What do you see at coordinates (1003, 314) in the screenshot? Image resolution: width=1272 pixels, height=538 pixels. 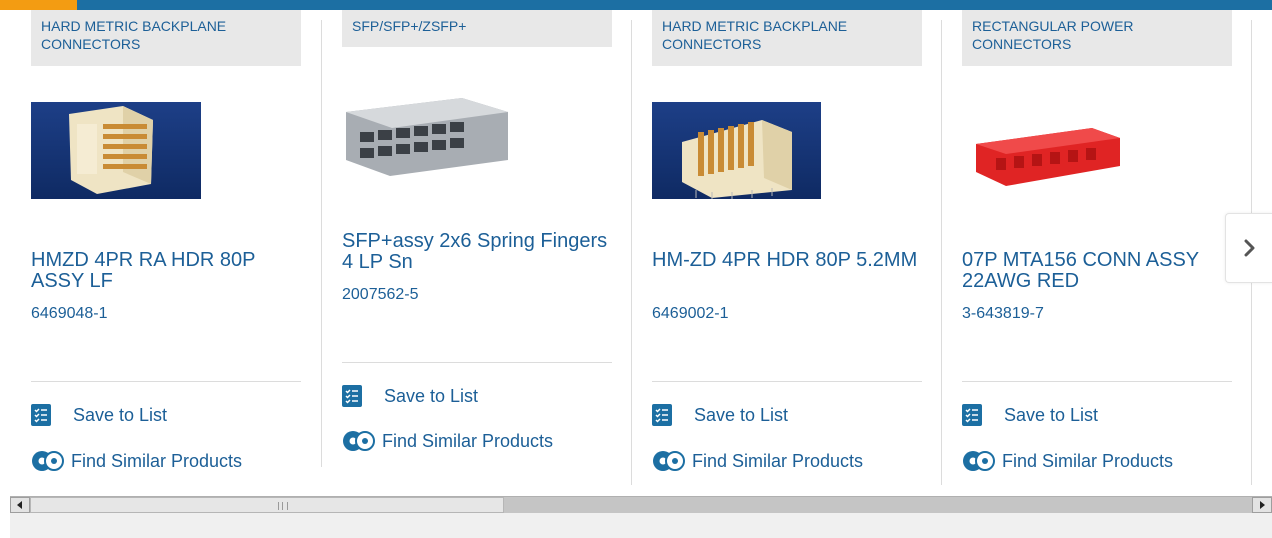 I see `part-number: 3-643819-7` at bounding box center [1003, 314].